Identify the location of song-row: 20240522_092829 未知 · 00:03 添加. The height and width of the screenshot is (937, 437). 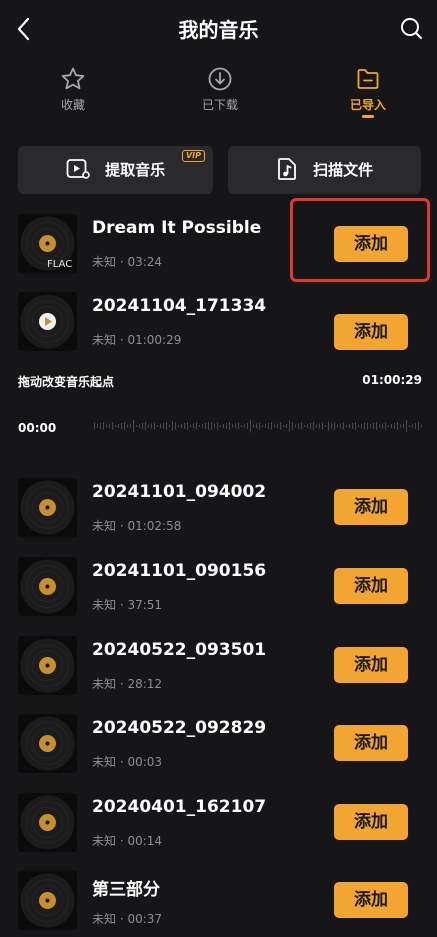
(218, 747).